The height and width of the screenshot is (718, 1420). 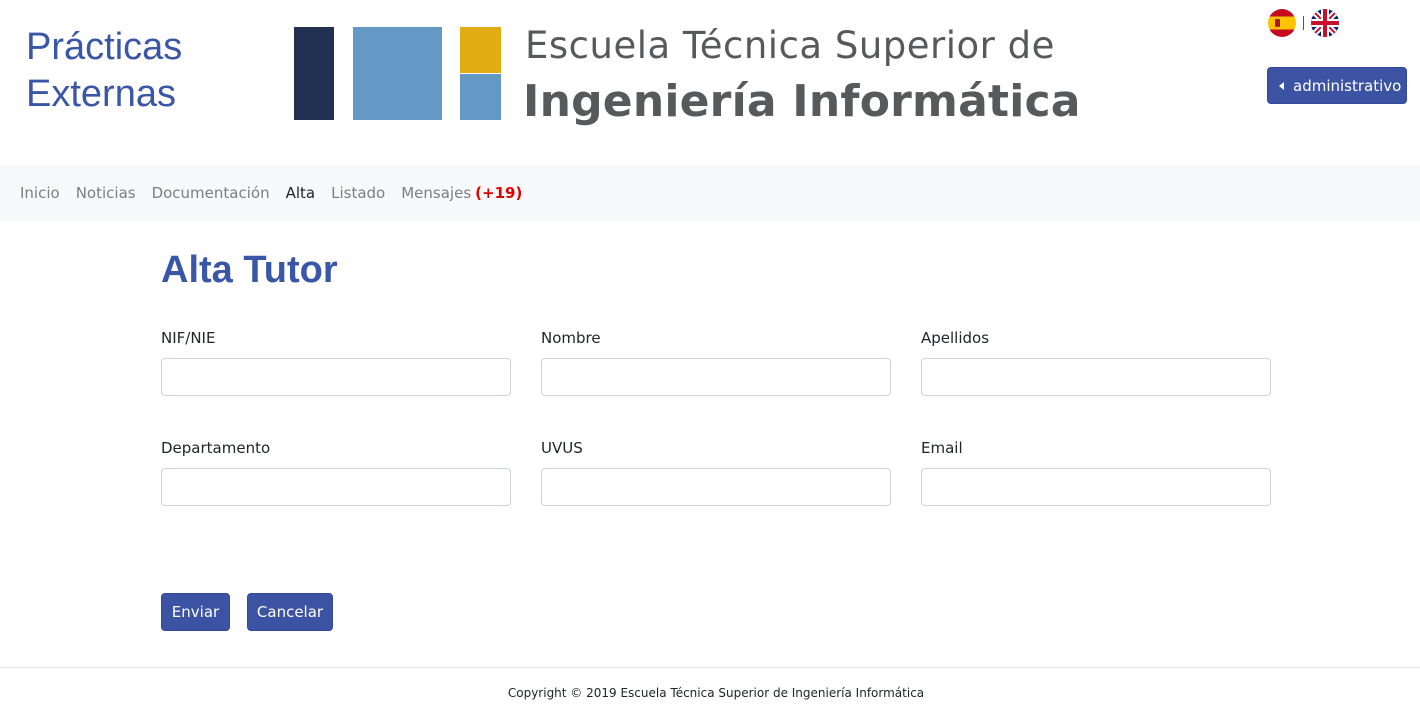 I want to click on nav-item-mensajes: Mensajes (+19), so click(x=461, y=193).